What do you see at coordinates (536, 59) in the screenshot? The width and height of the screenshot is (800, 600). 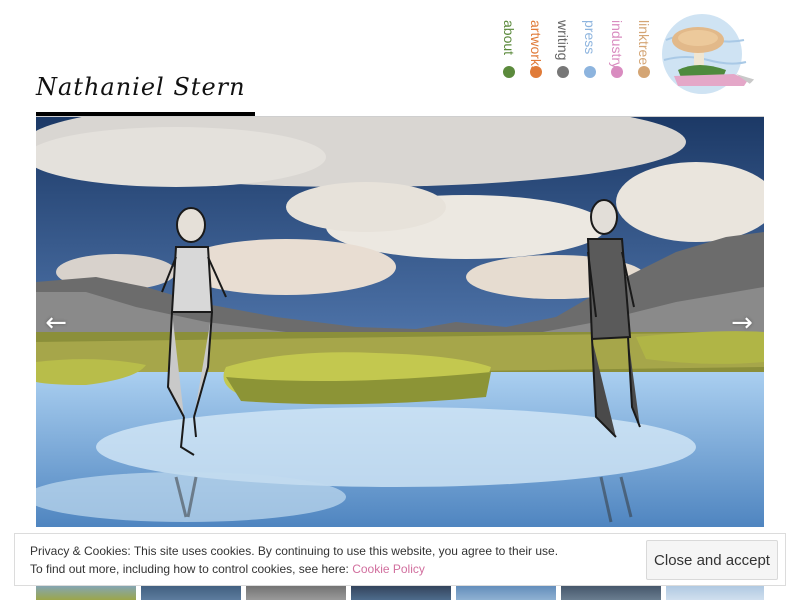 I see `nav-item-artworks: artworks` at bounding box center [536, 59].